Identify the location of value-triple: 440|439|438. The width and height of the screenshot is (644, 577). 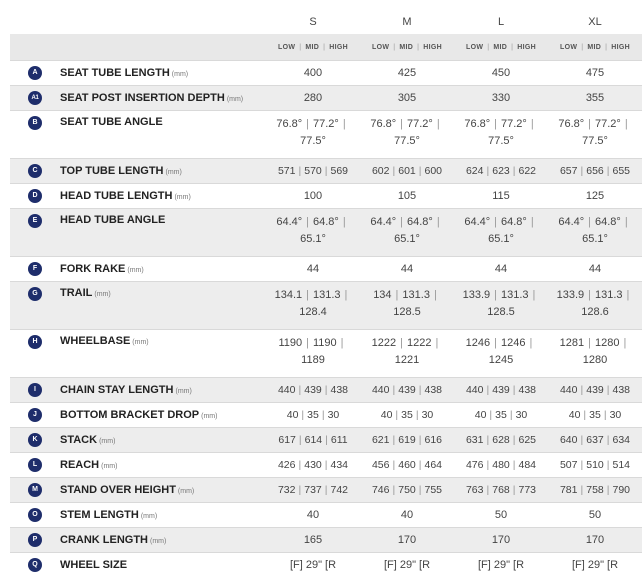
(407, 390).